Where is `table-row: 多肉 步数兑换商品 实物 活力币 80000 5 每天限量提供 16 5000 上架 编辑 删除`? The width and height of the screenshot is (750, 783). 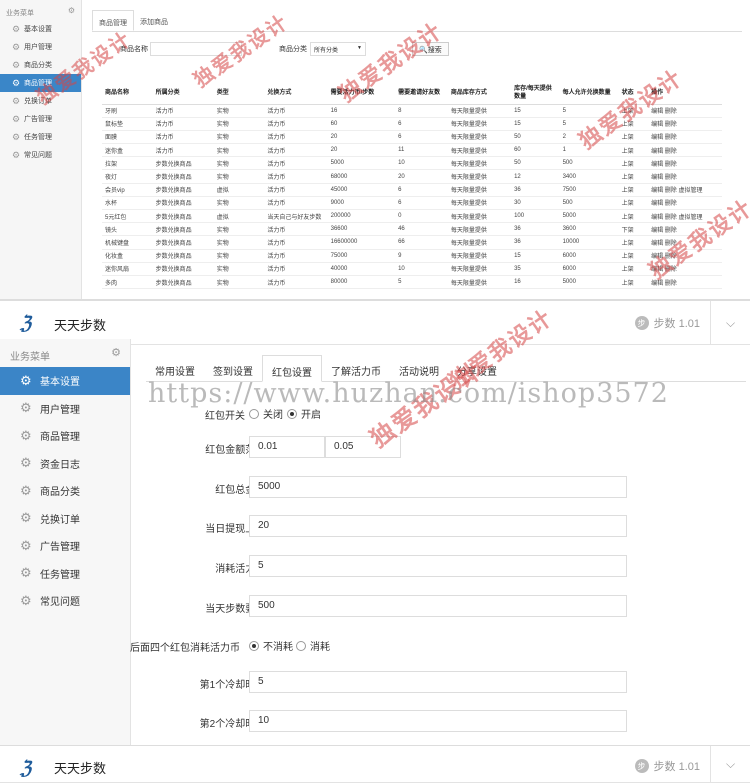 table-row: 多肉 步数兑换商品 实物 活力币 80000 5 每天限量提供 16 5000 上架 编辑 删除 is located at coordinates (412, 282).